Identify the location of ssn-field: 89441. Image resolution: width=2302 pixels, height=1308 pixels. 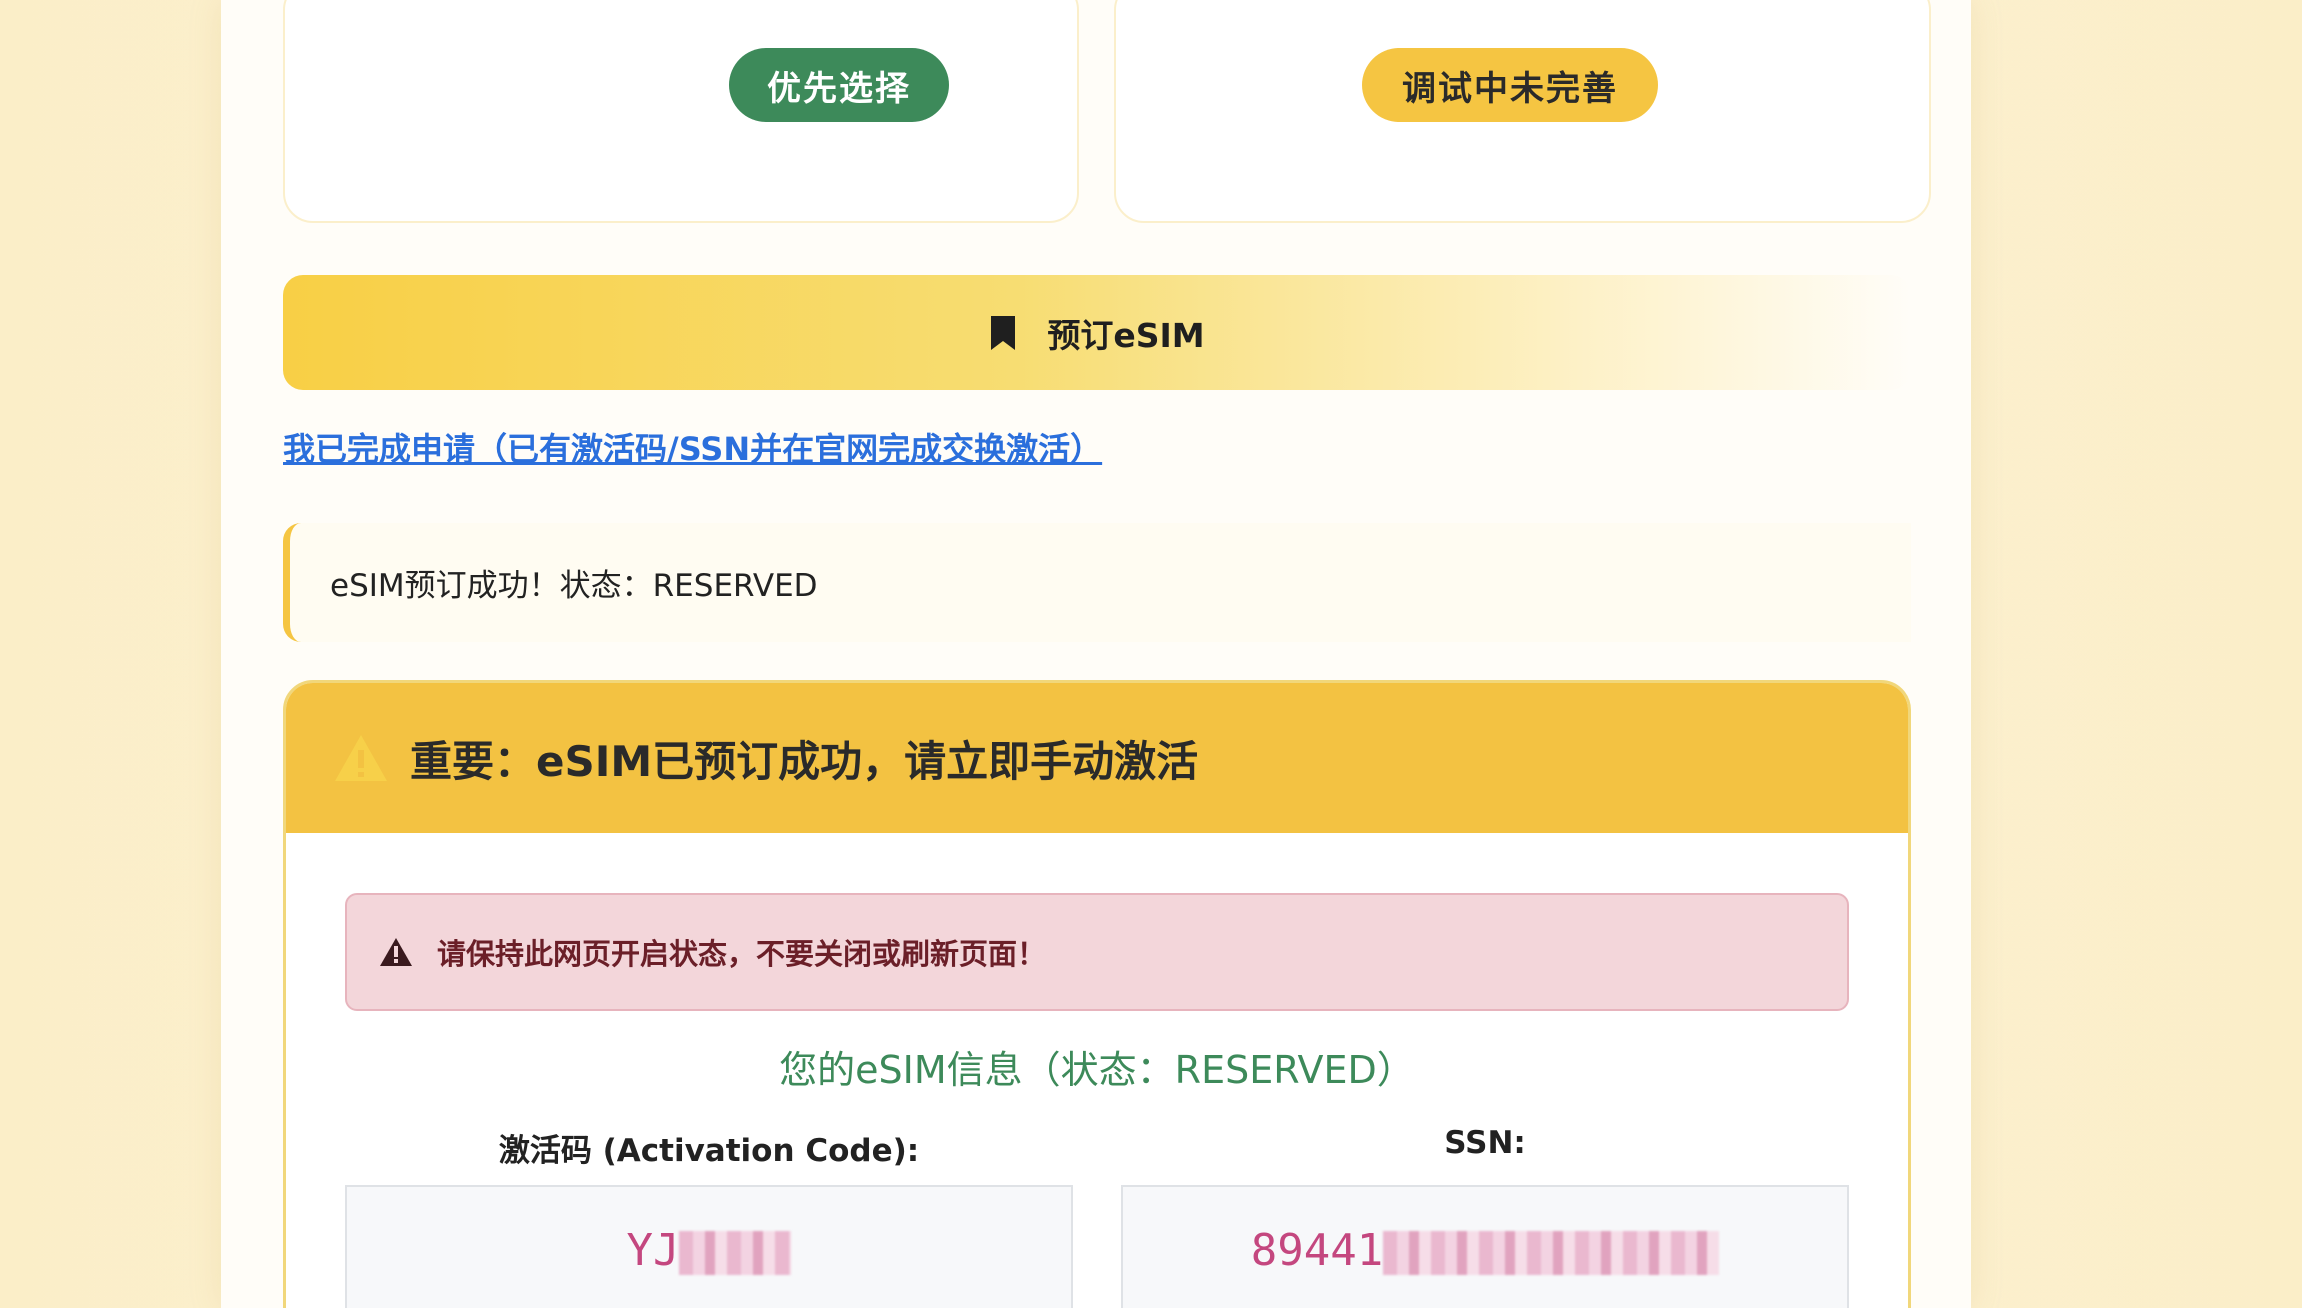
(1485, 1246).